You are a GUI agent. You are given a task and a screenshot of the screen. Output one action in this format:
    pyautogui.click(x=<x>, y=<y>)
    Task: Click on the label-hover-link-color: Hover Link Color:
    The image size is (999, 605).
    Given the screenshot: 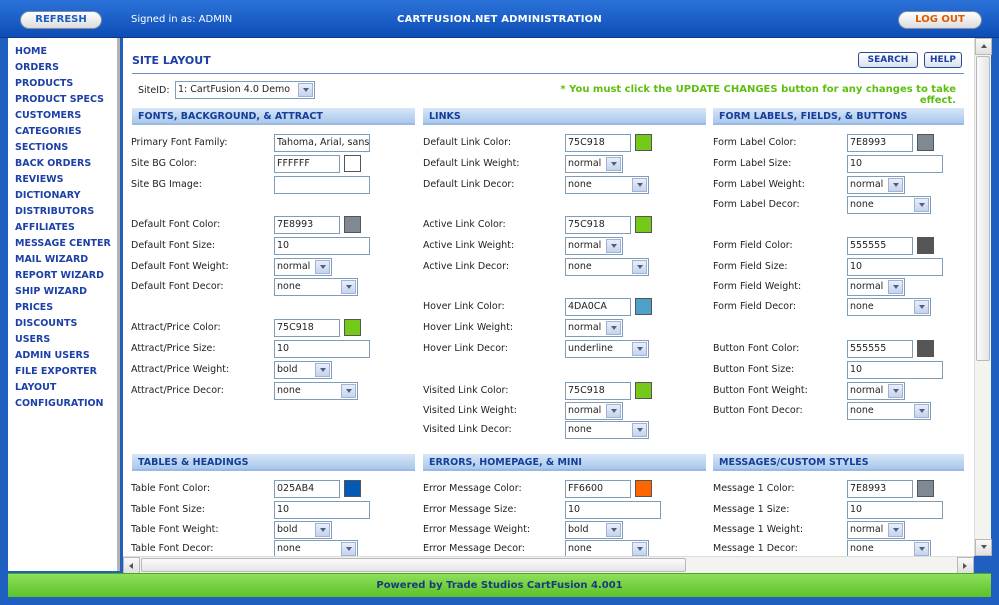 What is the action you would take?
    pyautogui.click(x=464, y=306)
    